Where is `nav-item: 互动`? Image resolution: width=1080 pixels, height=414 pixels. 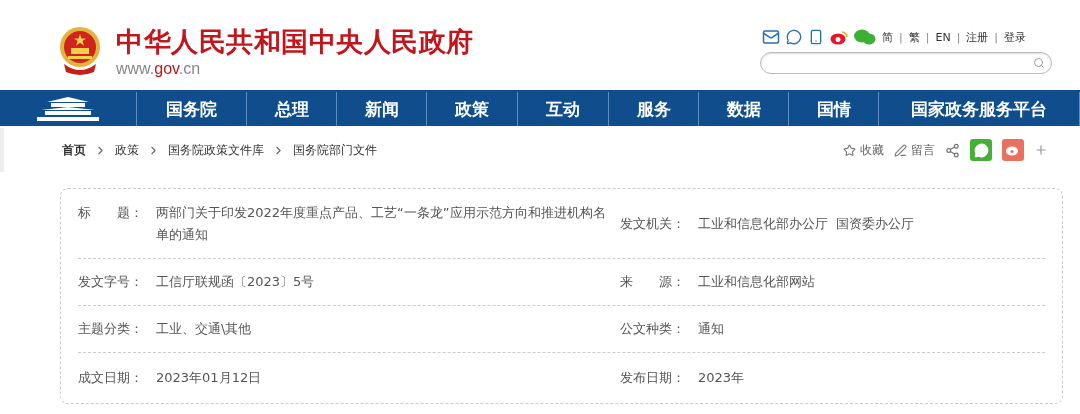 nav-item: 互动 is located at coordinates (563, 109).